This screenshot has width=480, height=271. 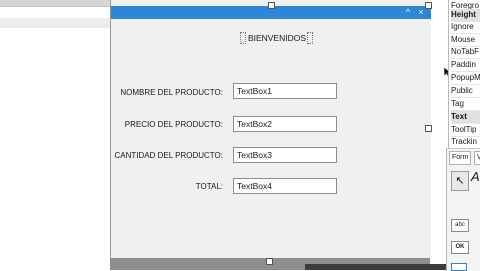 What do you see at coordinates (167, 125) in the screenshot?
I see `product-price-label: PRECIO DEL PRODUCTO:` at bounding box center [167, 125].